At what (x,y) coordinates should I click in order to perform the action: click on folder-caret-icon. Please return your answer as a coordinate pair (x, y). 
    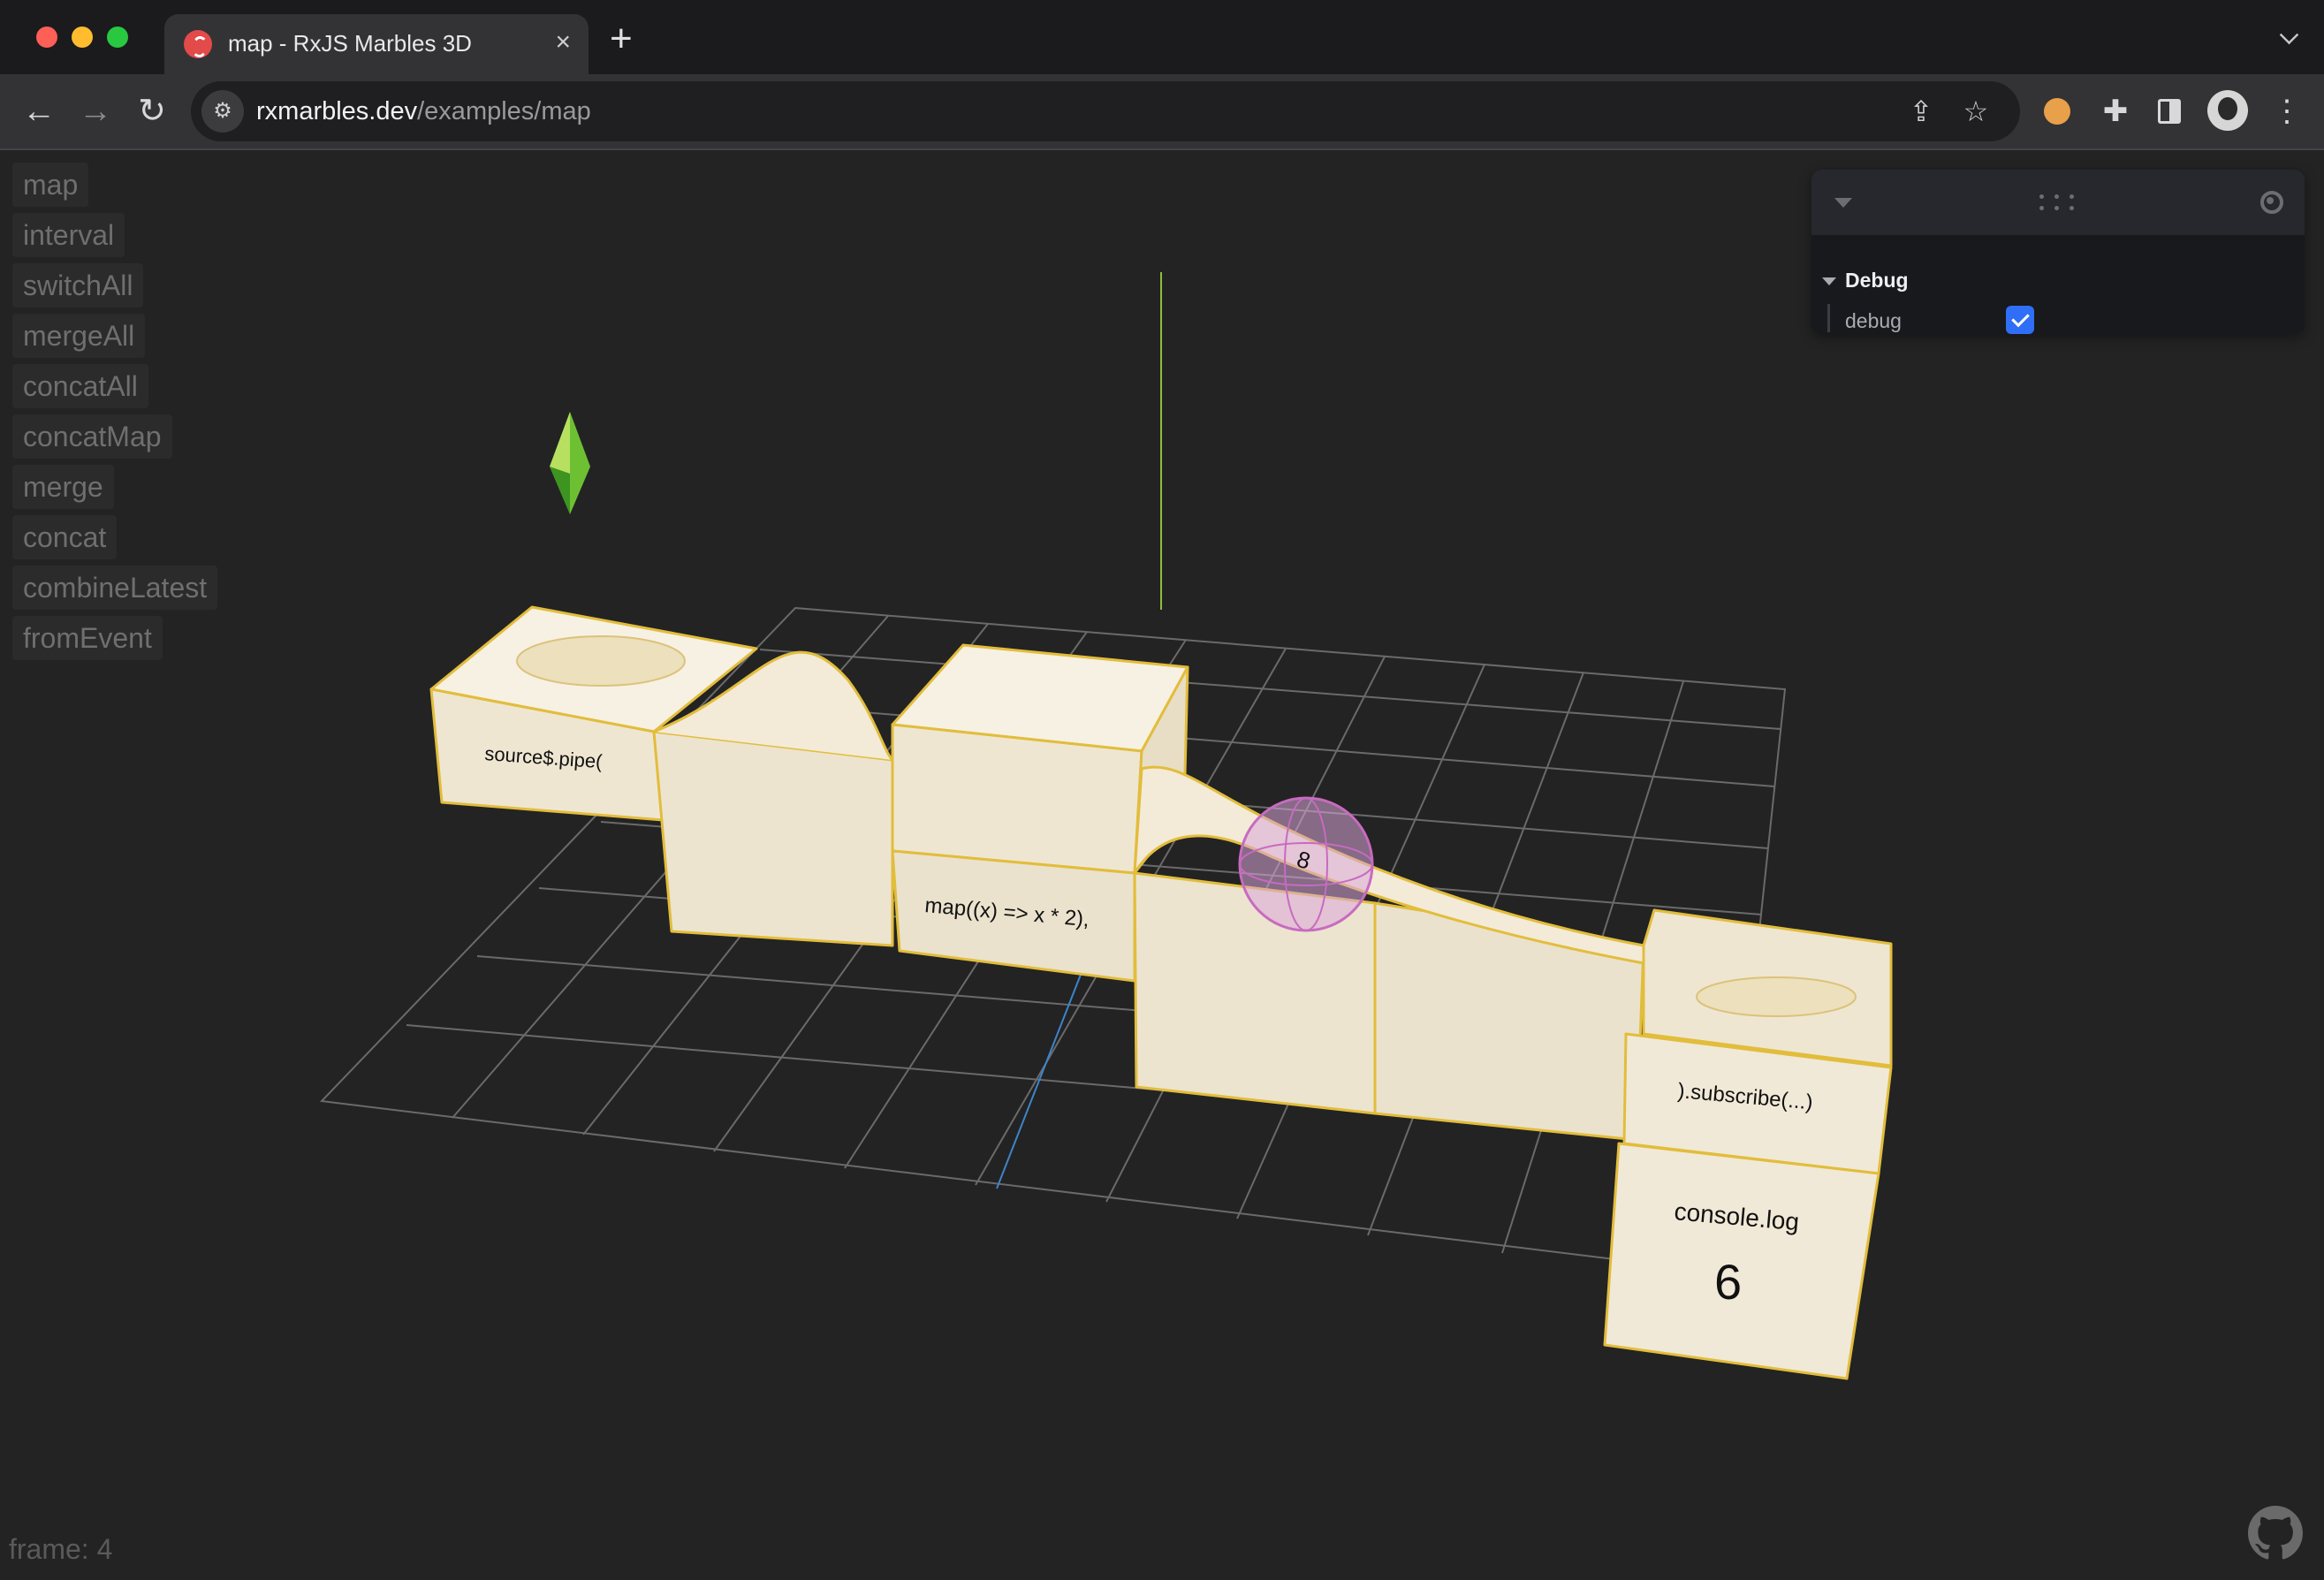
    Looking at the image, I should click on (1829, 281).